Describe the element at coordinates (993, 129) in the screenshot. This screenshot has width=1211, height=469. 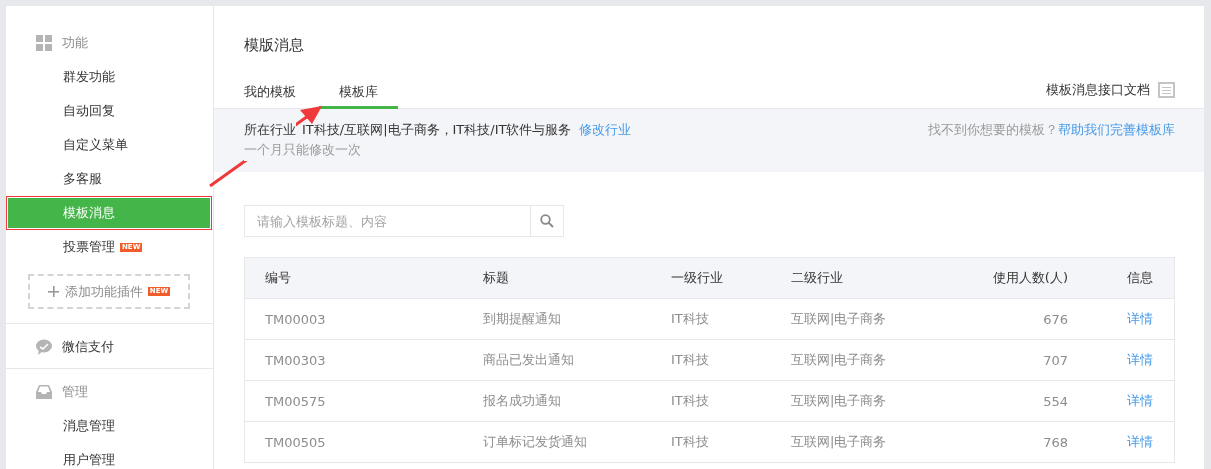
I see `help-text: 找不到你想要的模板？` at that location.